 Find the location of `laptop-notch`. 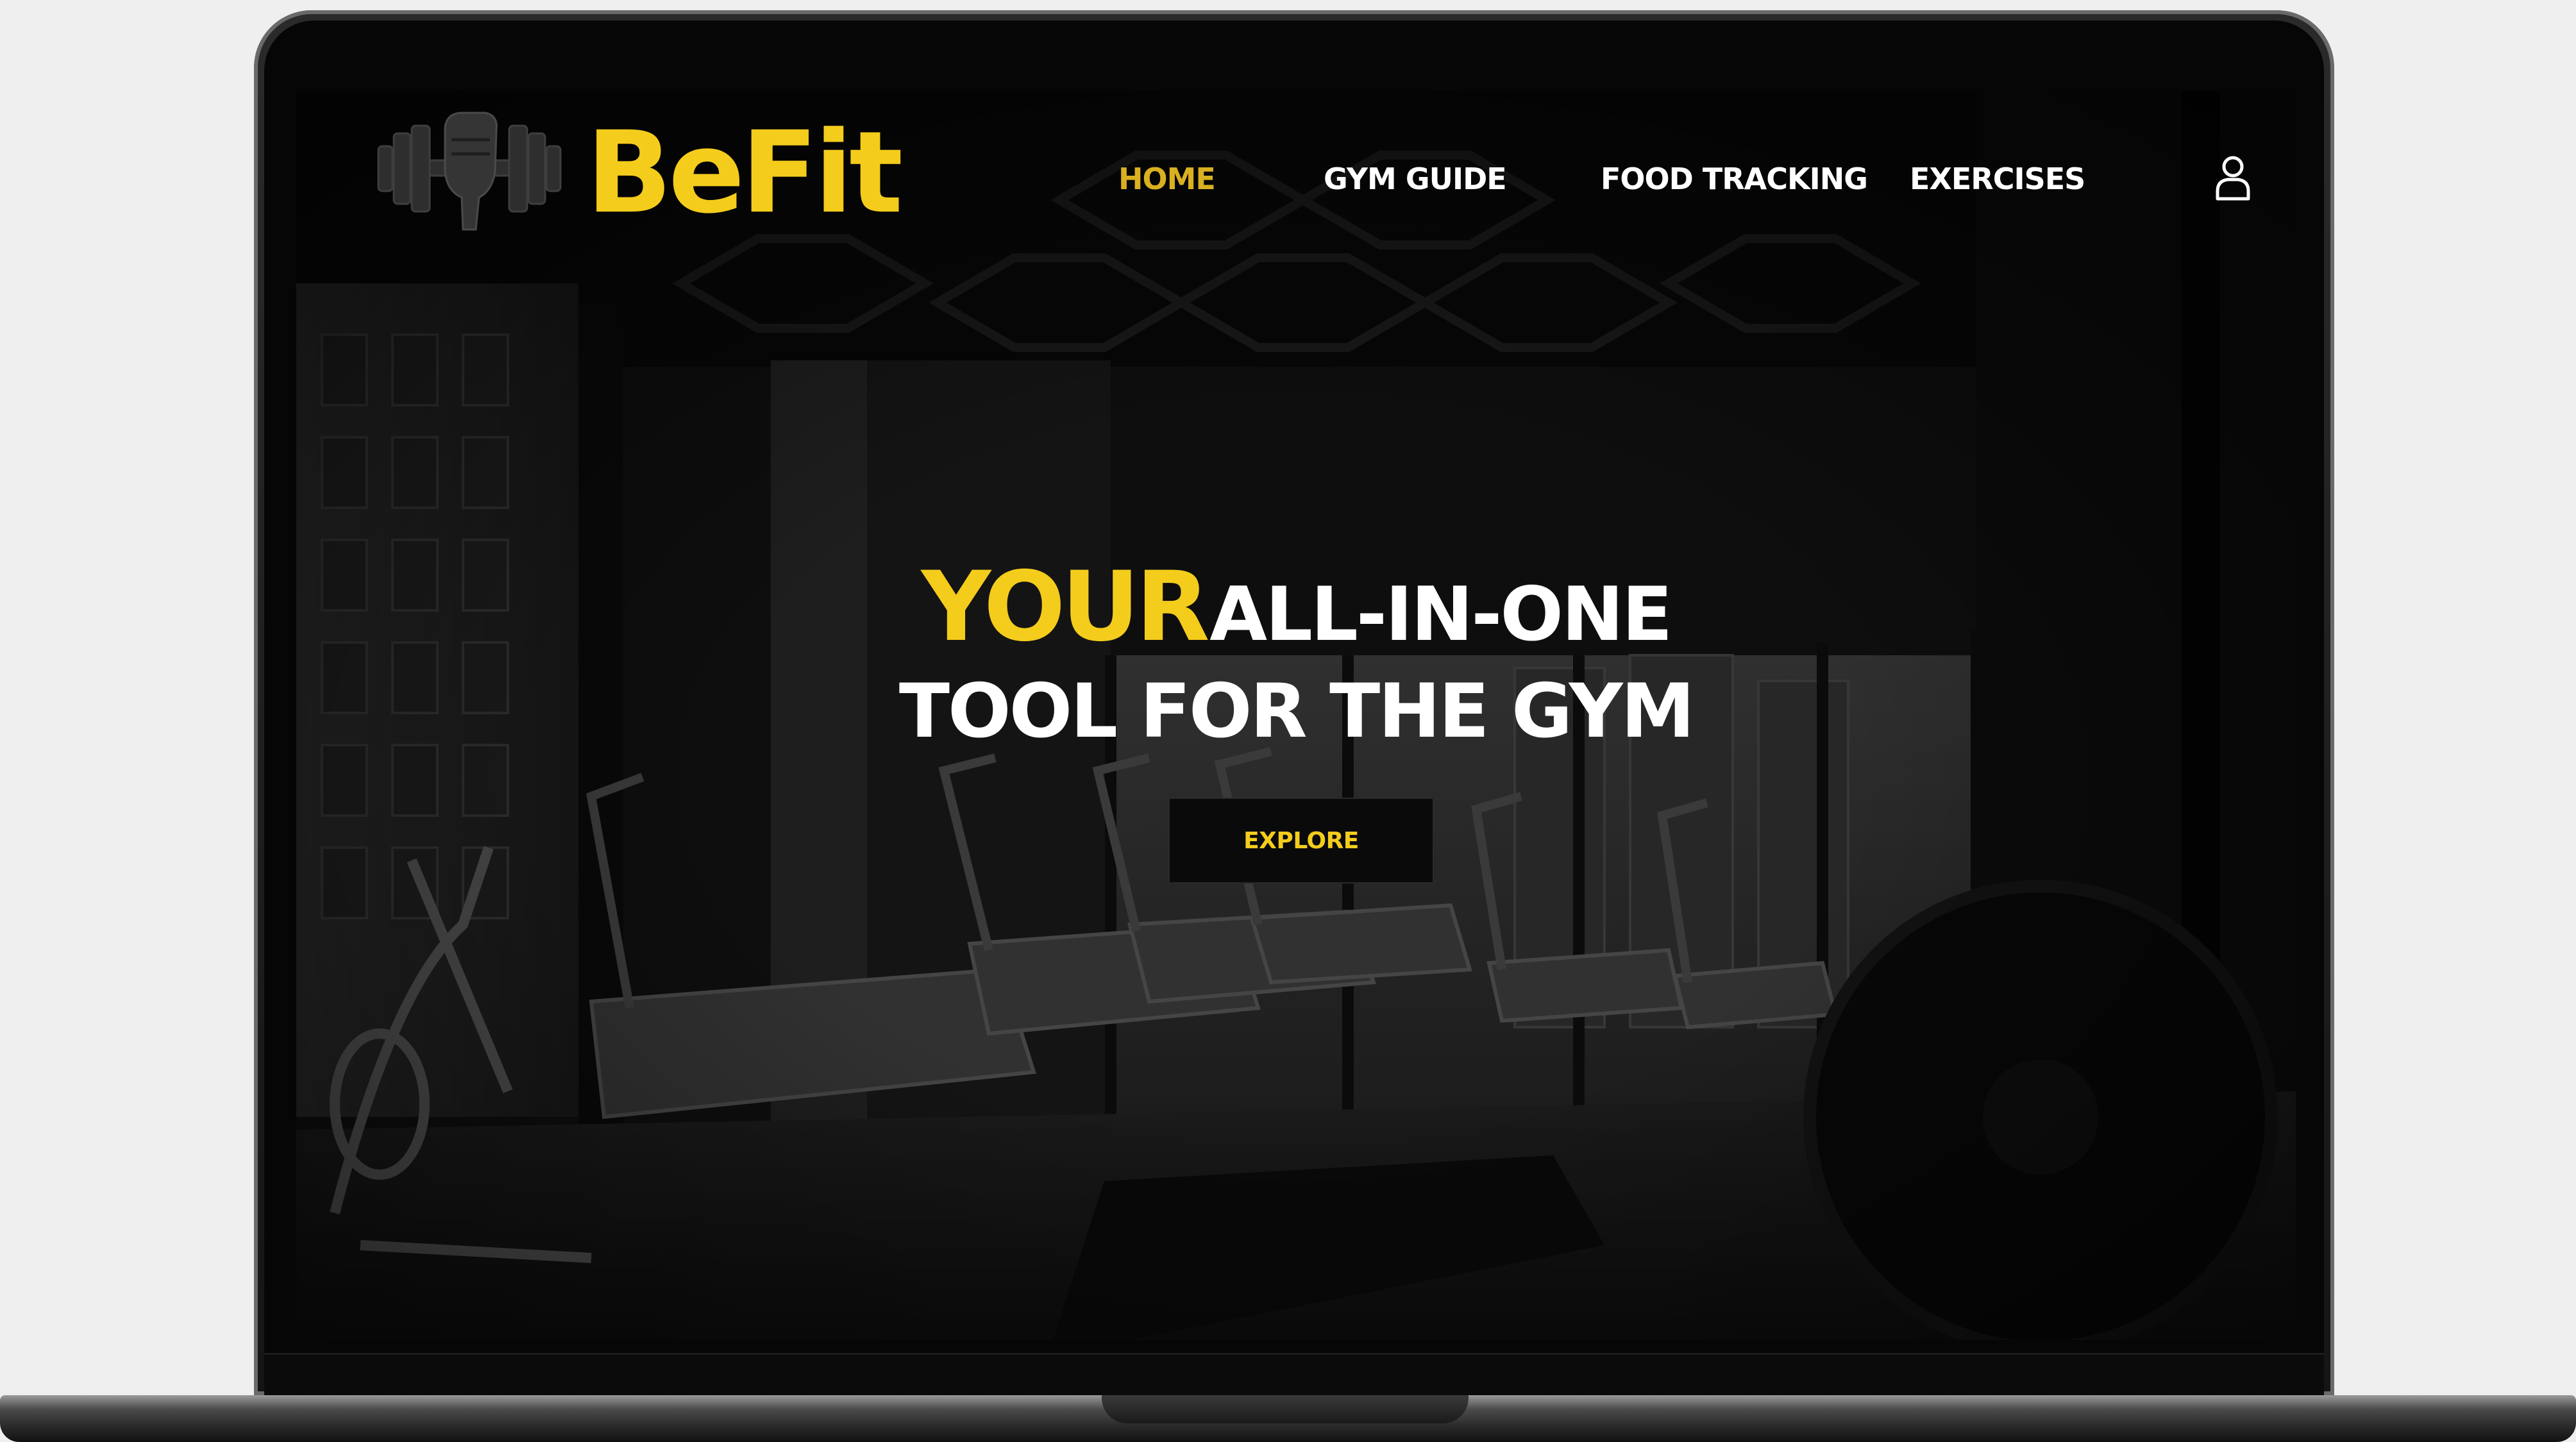

laptop-notch is located at coordinates (1285, 1409).